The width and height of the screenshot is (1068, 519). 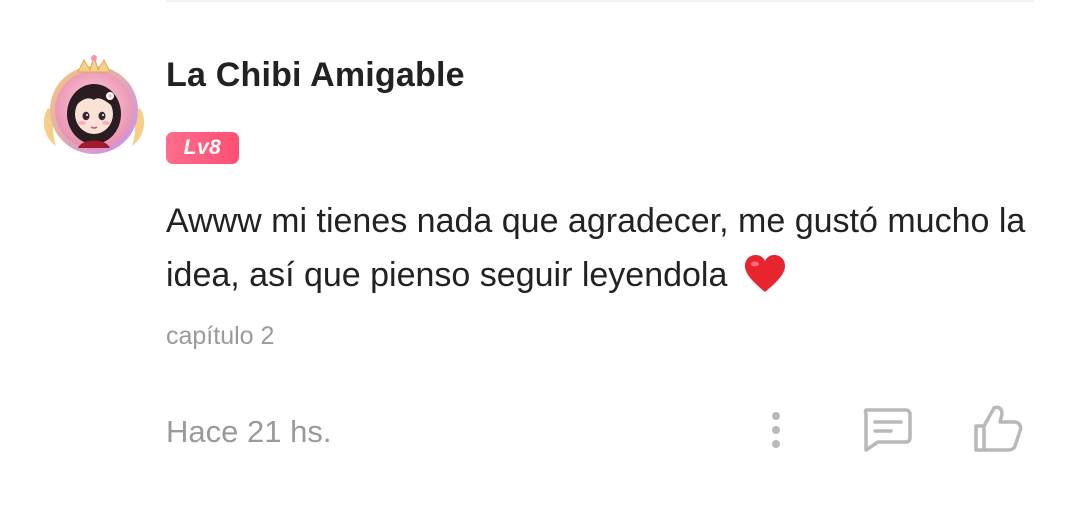 I want to click on avatar, so click(x=94, y=106).